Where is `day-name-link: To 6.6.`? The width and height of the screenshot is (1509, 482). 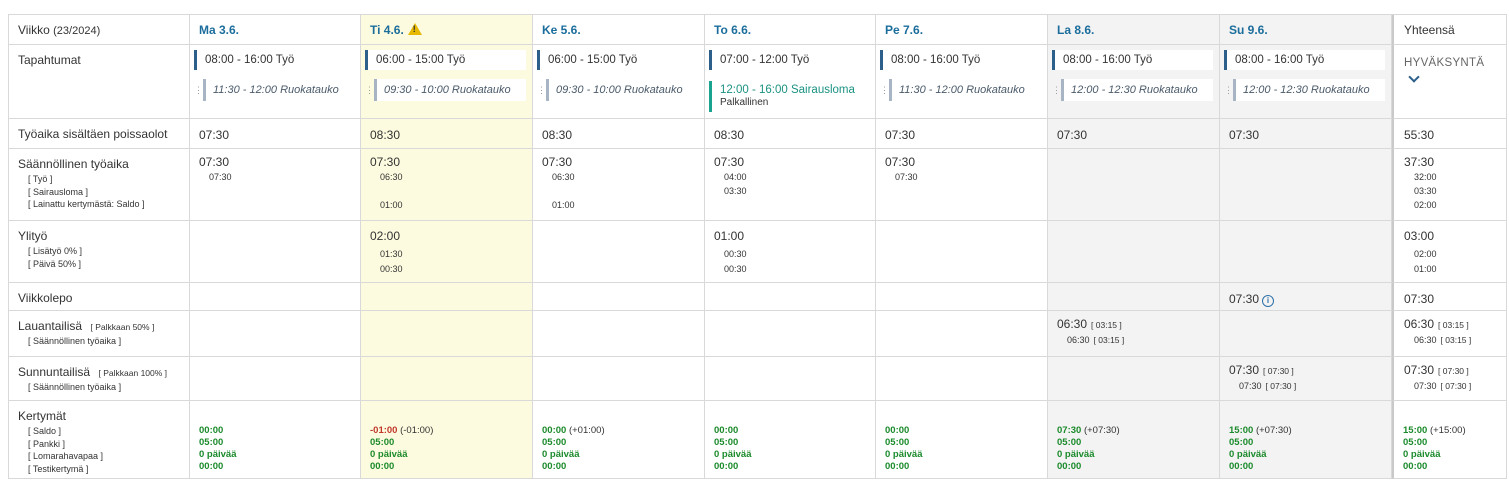 day-name-link: To 6.6. is located at coordinates (732, 30).